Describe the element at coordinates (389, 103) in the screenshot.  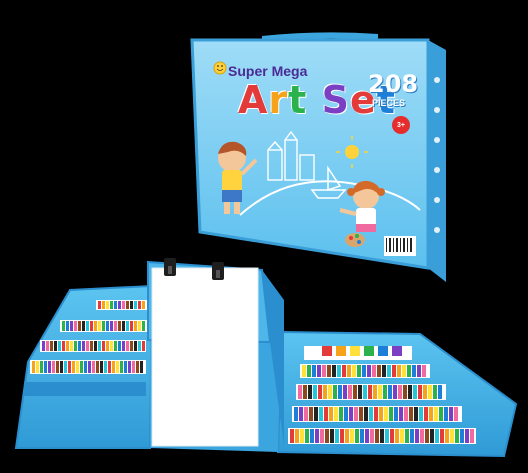
I see `piece-count-label: PIECES` at that location.